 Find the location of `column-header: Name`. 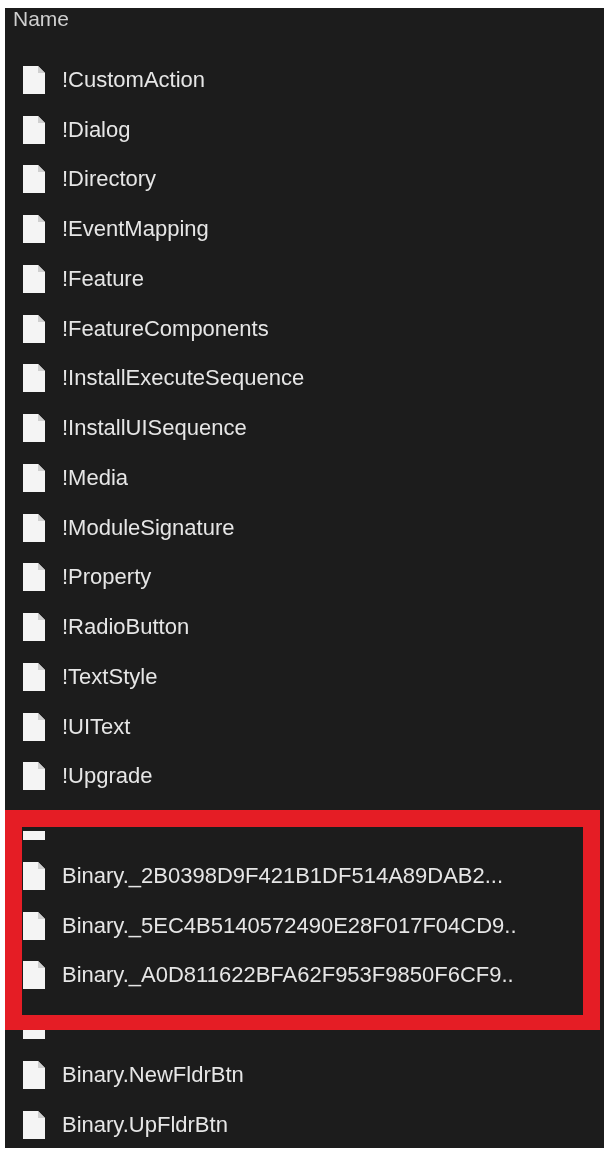

column-header: Name is located at coordinates (37, 19).